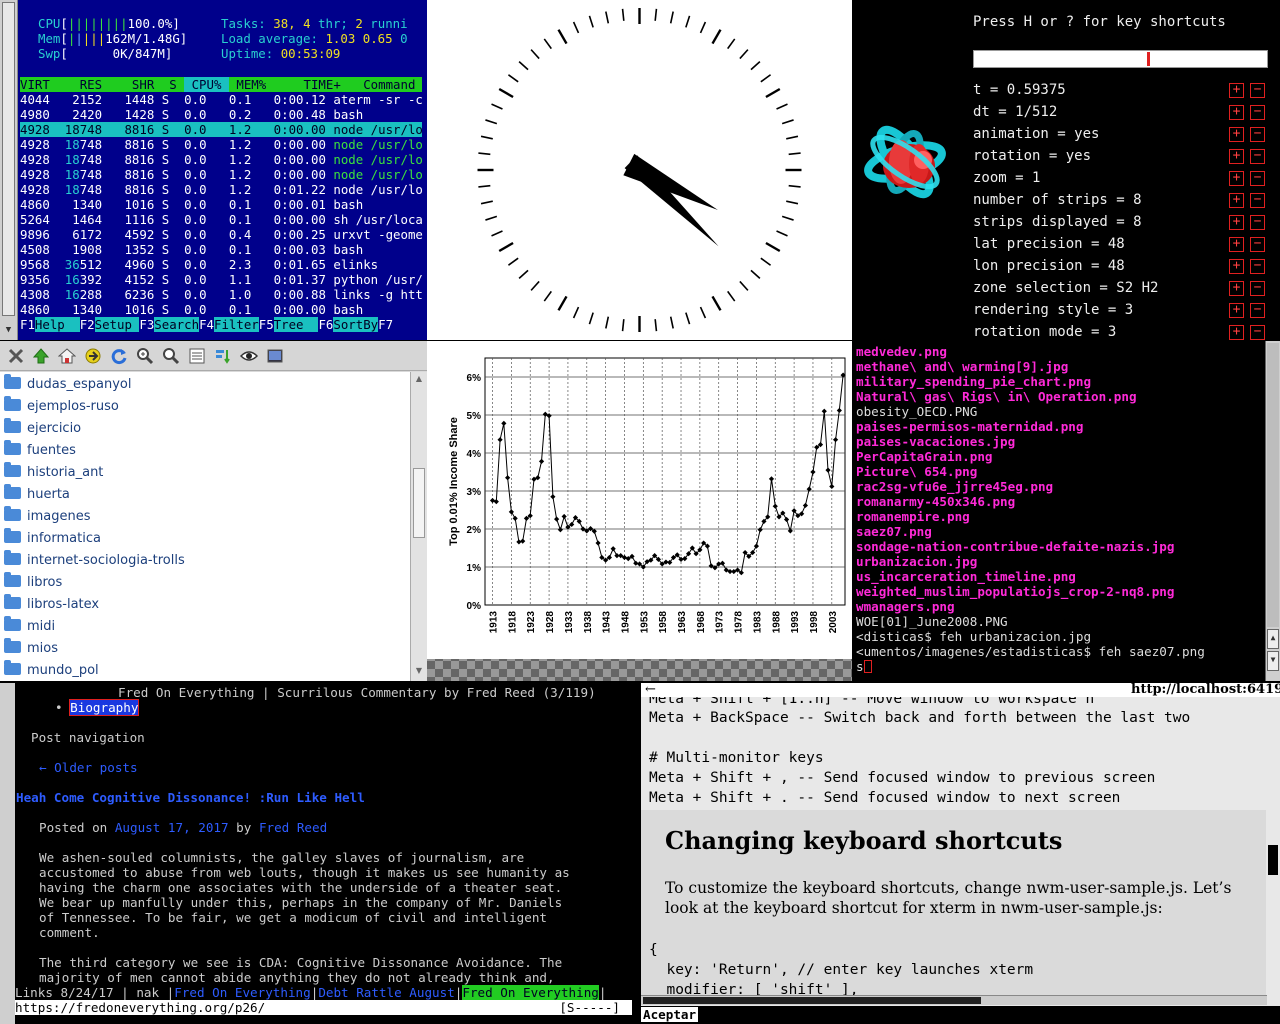 The image size is (1280, 1024). Describe the element at coordinates (119, 356) in the screenshot. I see `reload-icon` at that location.